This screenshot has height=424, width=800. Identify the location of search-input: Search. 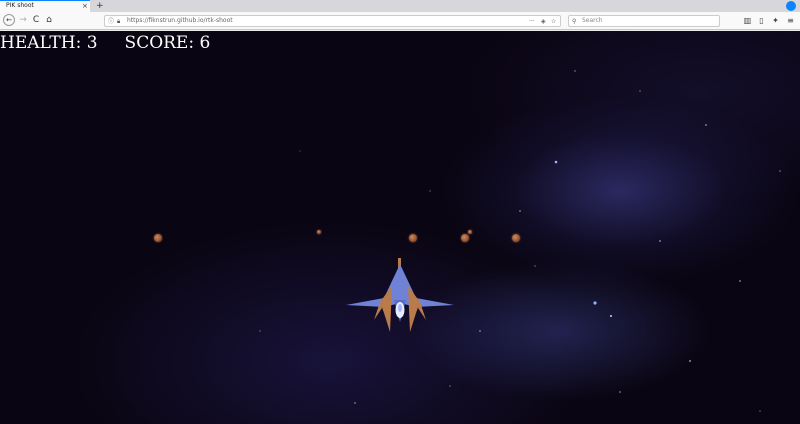
(592, 20).